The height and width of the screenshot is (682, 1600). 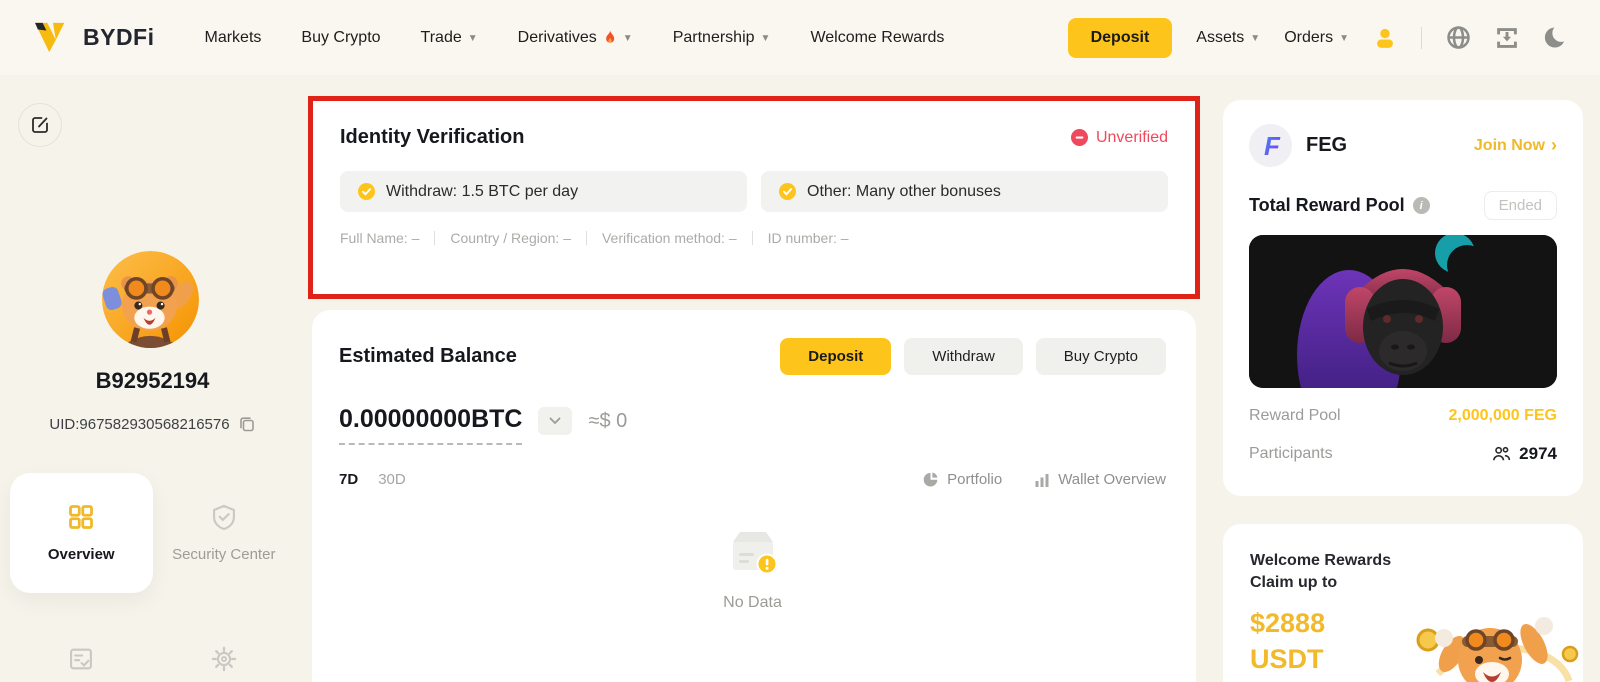 I want to click on empty-state: No Data, so click(x=752, y=567).